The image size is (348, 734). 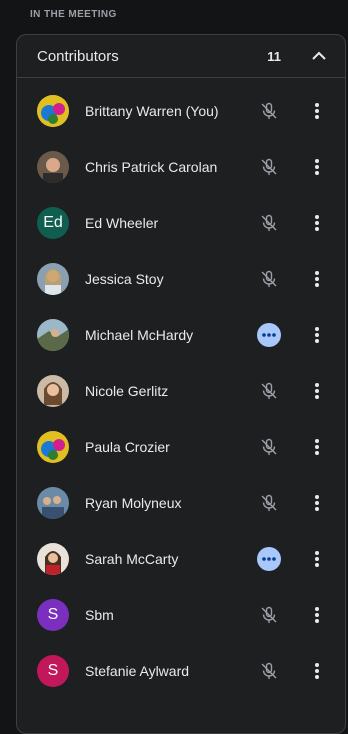 I want to click on participant-row: Chris Patrick Carolan, so click(x=182, y=167).